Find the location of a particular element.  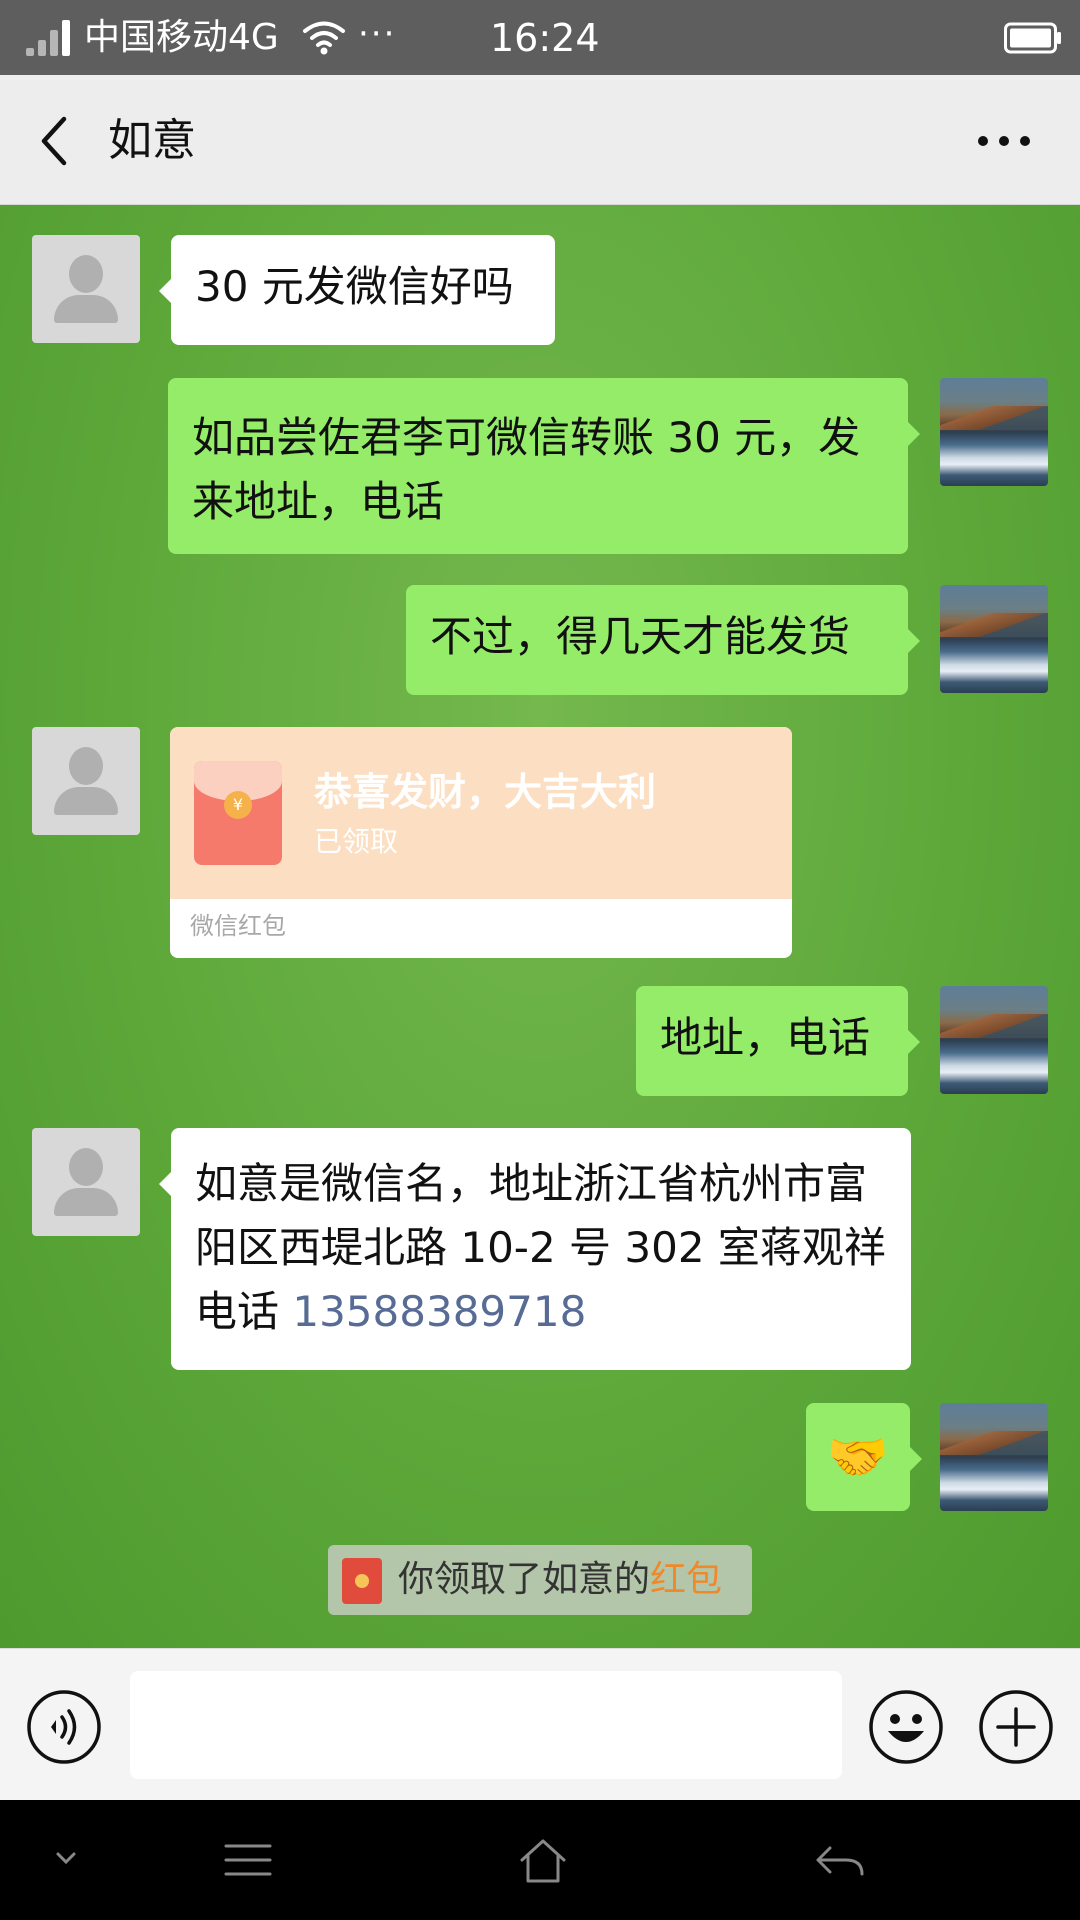

status-more-indicator: ··· is located at coordinates (377, 34).